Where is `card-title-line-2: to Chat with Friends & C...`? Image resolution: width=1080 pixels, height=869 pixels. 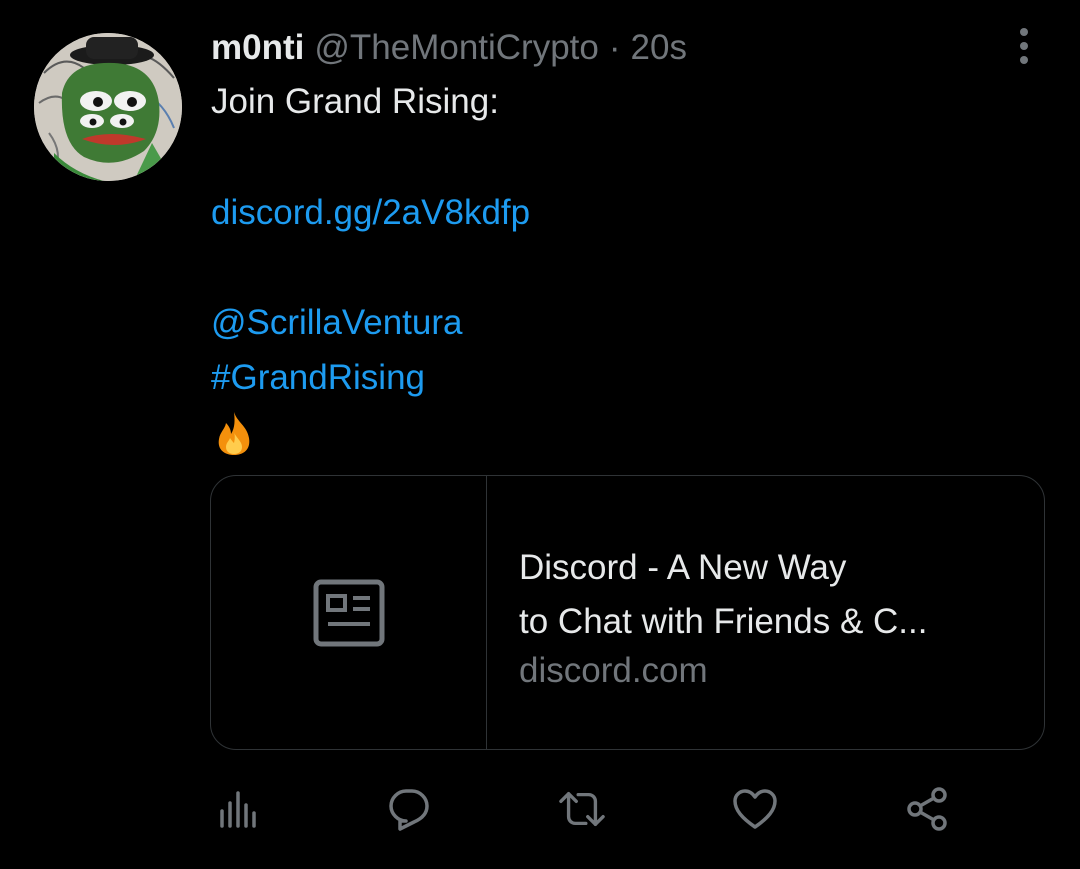 card-title-line-2: to Chat with Friends & C... is located at coordinates (723, 621).